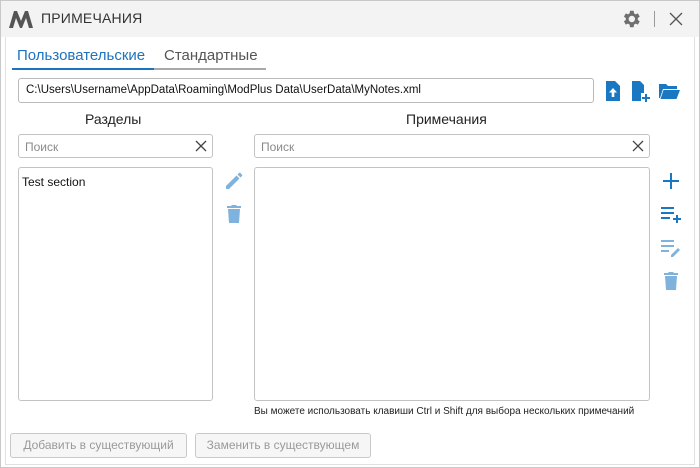  What do you see at coordinates (81, 55) in the screenshot?
I see `tab-user: Пользовательские` at bounding box center [81, 55].